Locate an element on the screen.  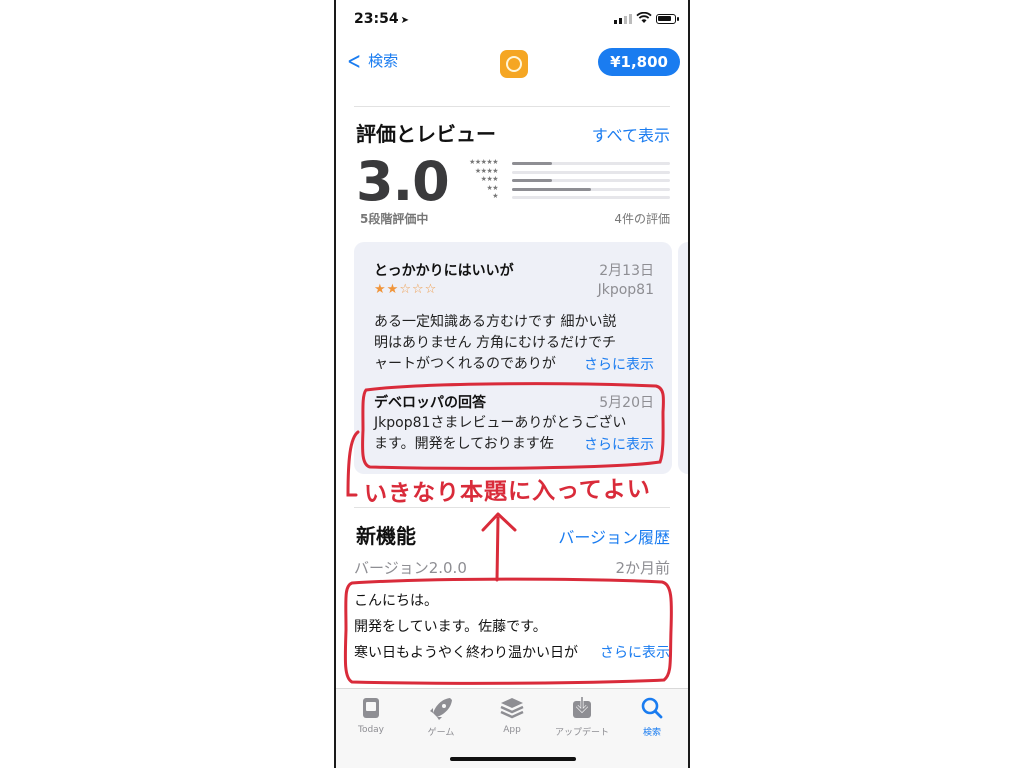
tab-today: Today is located at coordinates (371, 715).